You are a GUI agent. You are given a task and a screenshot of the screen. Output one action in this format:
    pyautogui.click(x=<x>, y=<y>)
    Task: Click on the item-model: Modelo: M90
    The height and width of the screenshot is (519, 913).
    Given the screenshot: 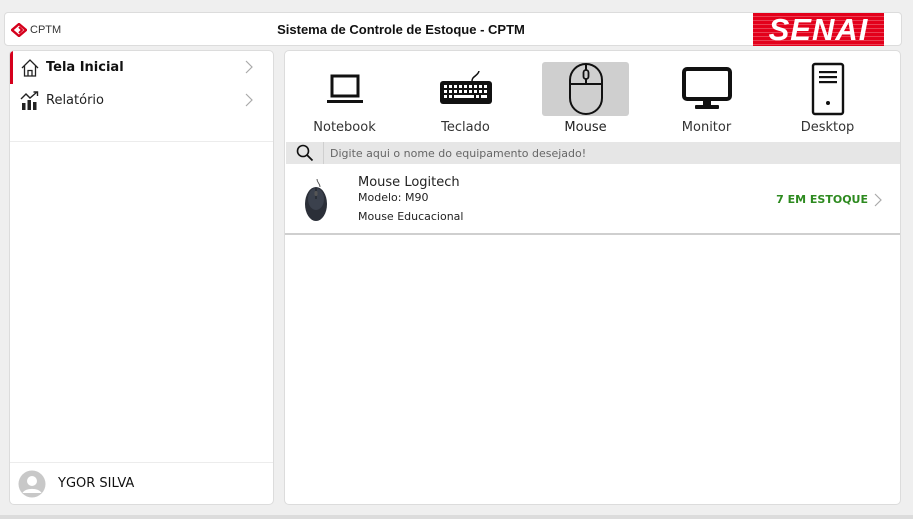 What is the action you would take?
    pyautogui.click(x=393, y=197)
    